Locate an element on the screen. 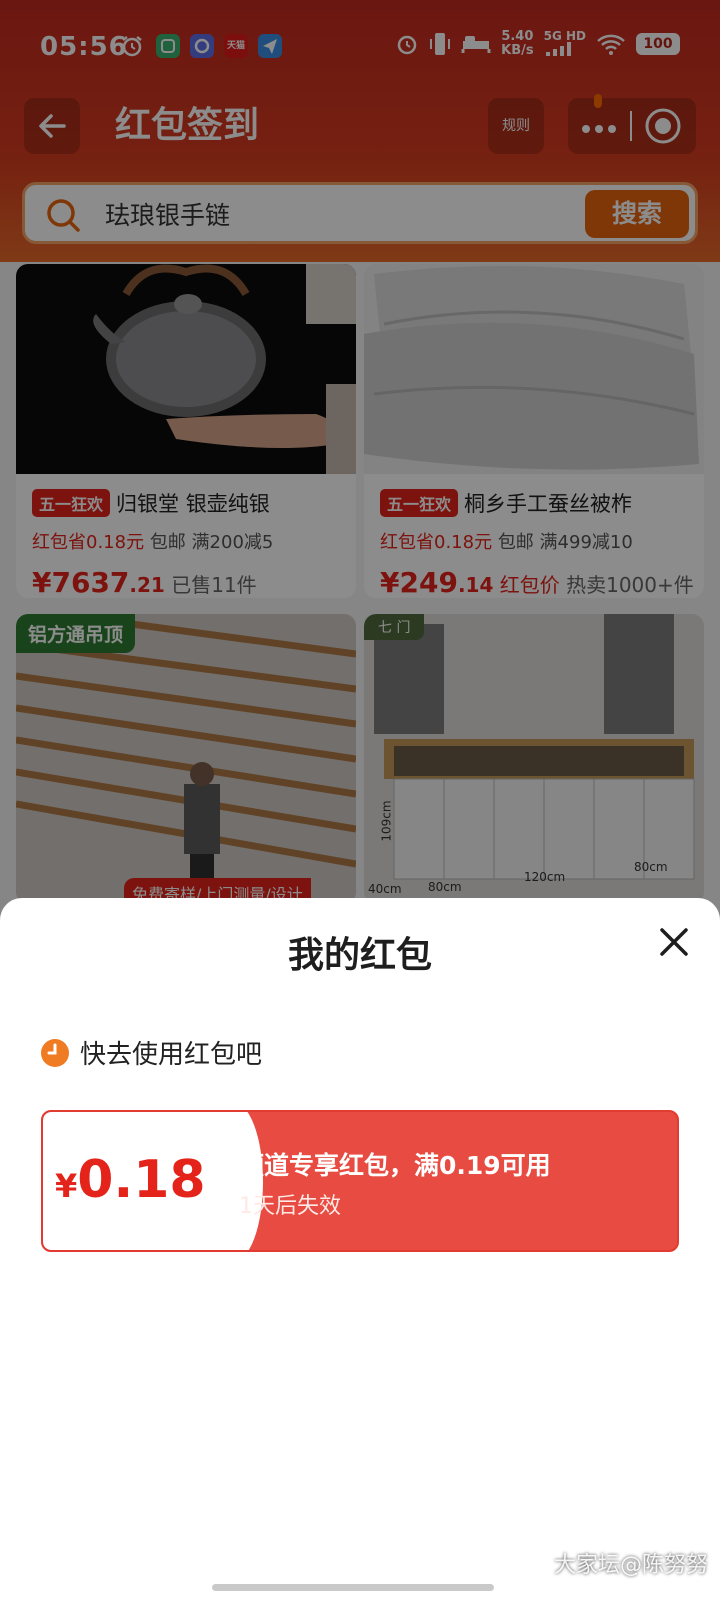 The width and height of the screenshot is (720, 1600). coupon-value: 0.18 is located at coordinates (141, 1180).